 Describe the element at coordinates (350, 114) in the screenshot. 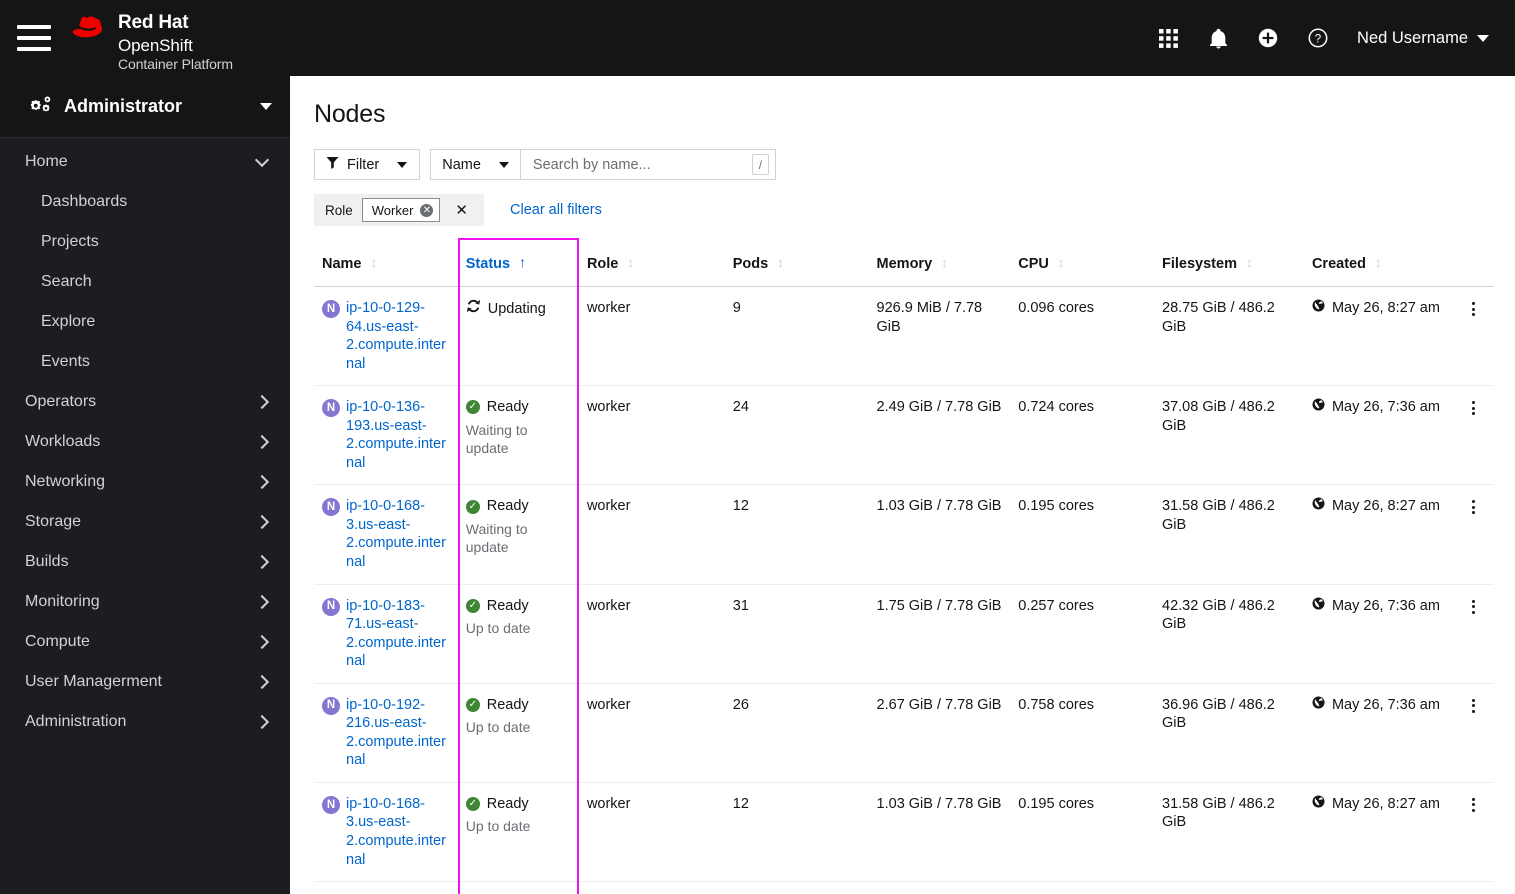

I see `page-title: Nodes` at that location.